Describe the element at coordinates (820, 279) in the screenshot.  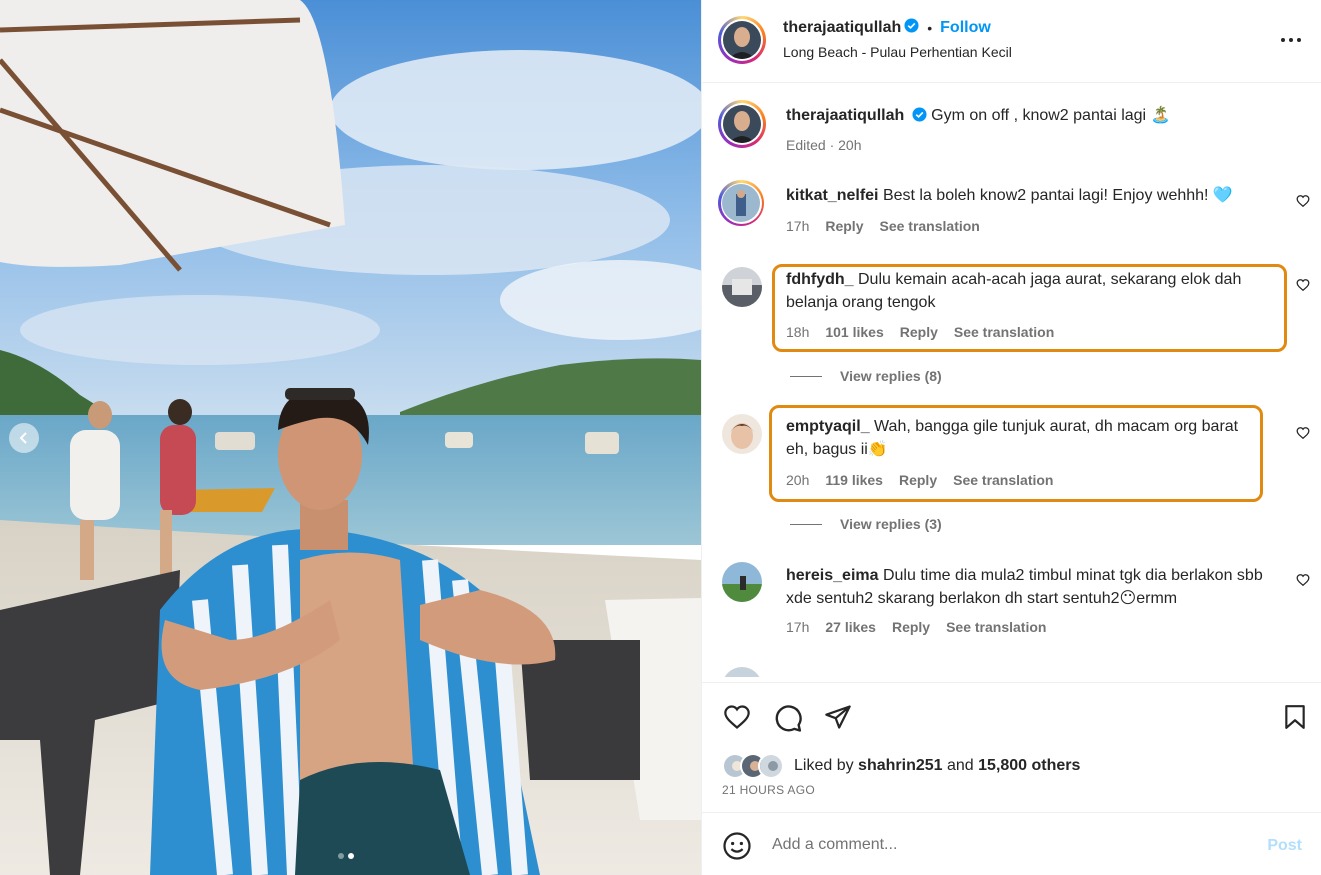
I see `comment-username: fdhfydh_` at that location.